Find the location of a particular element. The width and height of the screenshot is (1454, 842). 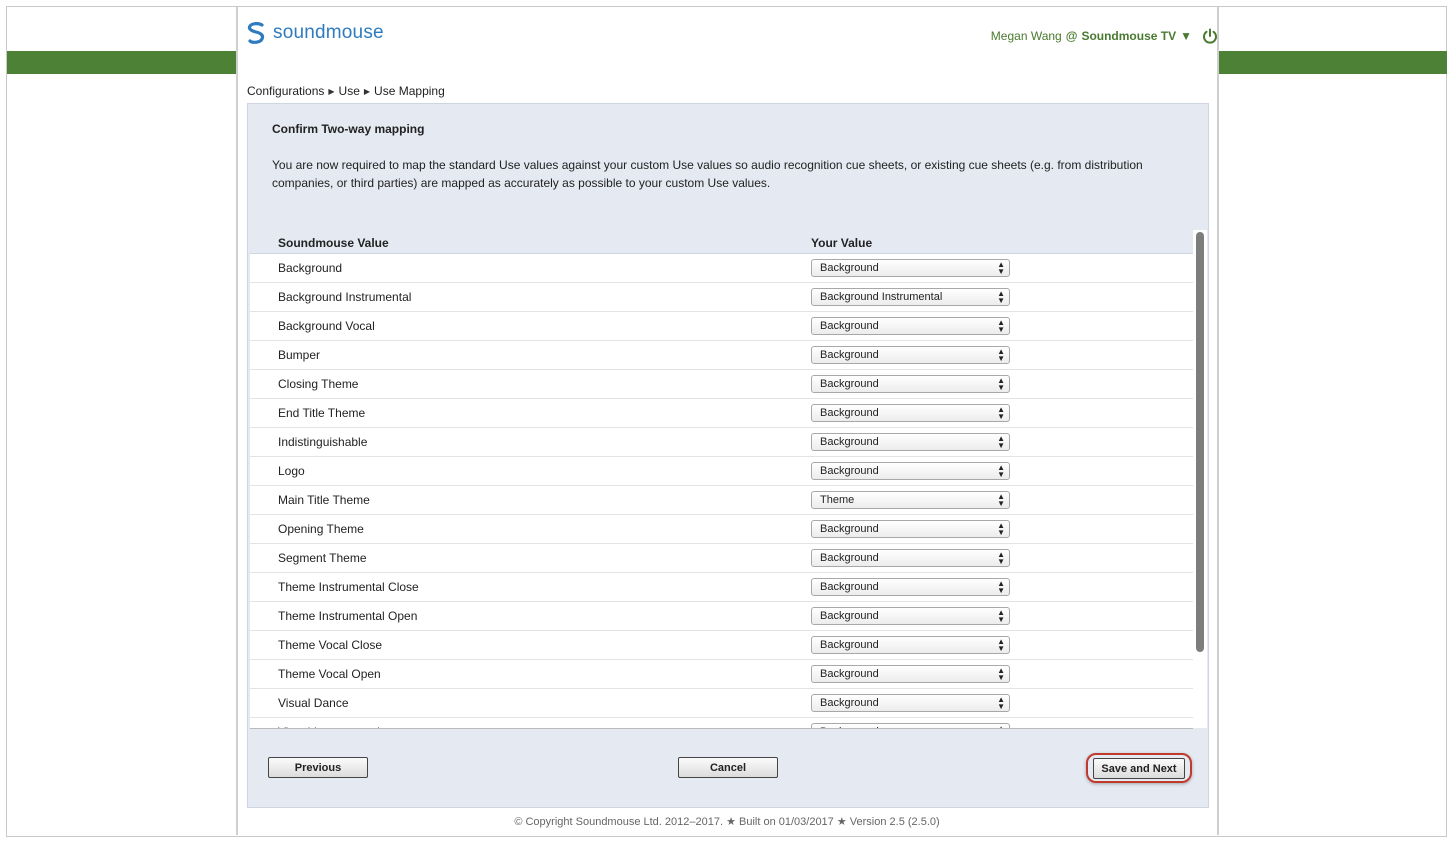

previous-button: Previous is located at coordinates (318, 767).